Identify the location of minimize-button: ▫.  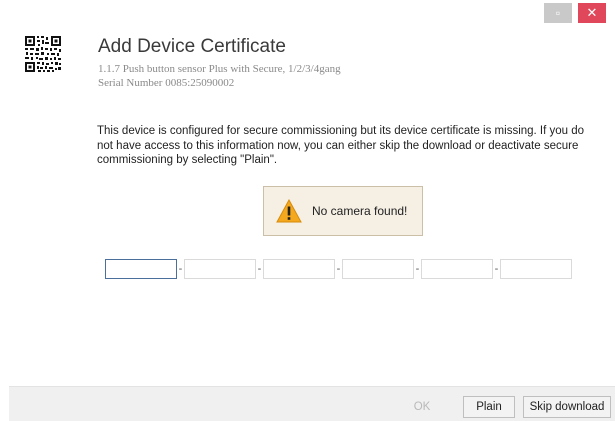
(558, 13).